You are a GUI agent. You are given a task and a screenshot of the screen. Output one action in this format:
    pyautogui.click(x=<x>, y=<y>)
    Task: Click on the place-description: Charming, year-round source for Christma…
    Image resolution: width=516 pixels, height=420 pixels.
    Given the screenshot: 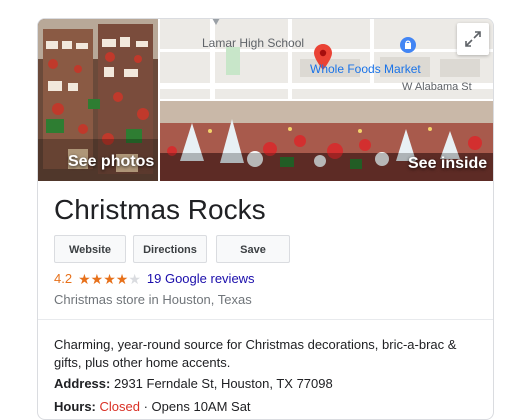 What is the action you would take?
    pyautogui.click(x=255, y=353)
    